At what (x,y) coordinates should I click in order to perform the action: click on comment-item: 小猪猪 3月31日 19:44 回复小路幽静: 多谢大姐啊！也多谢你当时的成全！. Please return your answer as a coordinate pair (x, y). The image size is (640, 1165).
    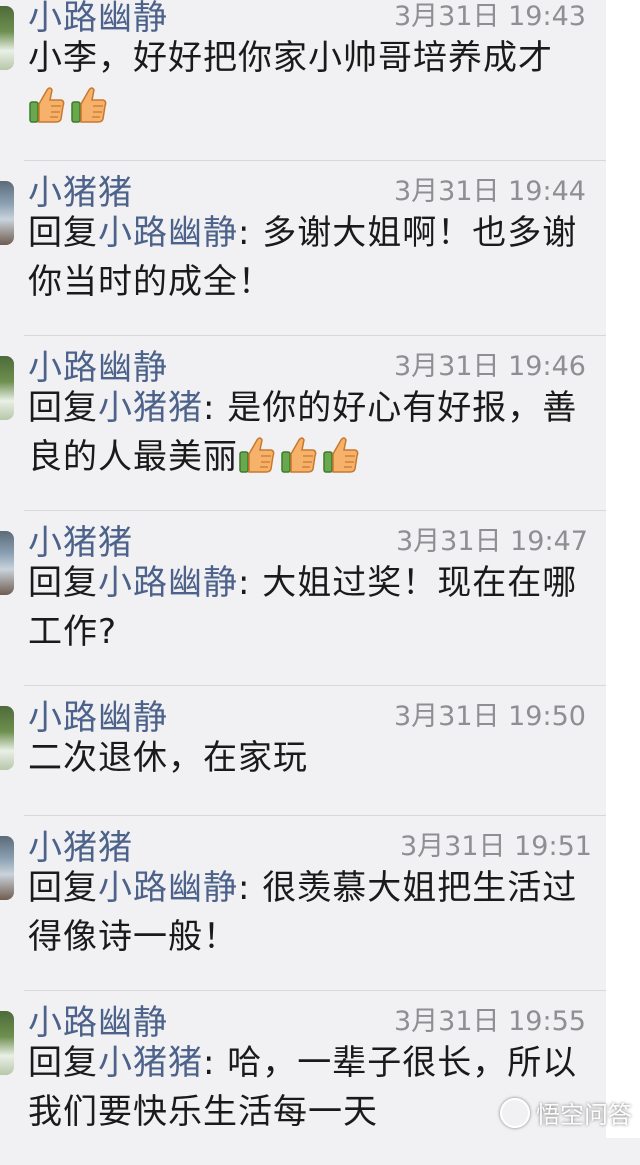
    Looking at the image, I should click on (303, 250).